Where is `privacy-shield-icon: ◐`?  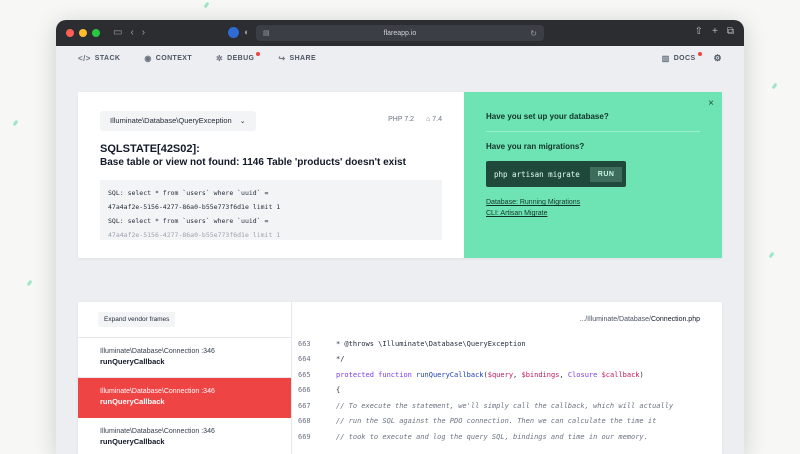
privacy-shield-icon: ◐ is located at coordinates (246, 32).